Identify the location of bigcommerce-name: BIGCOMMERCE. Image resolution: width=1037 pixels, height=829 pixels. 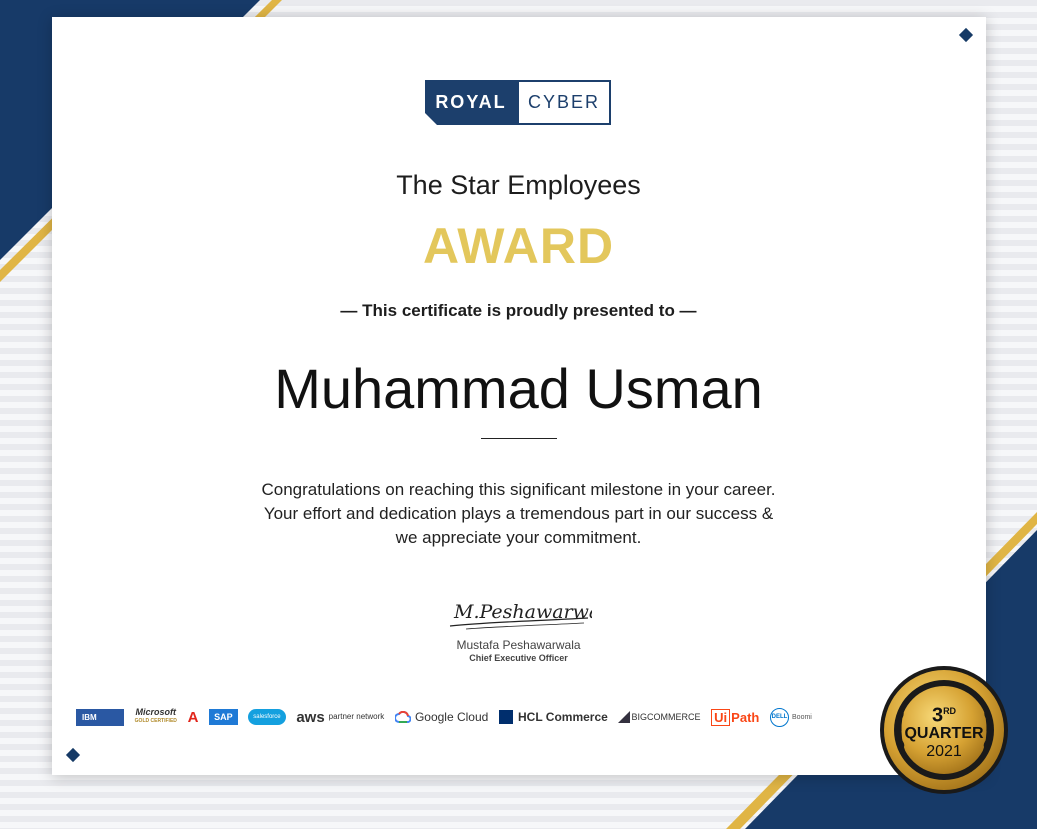
(666, 717).